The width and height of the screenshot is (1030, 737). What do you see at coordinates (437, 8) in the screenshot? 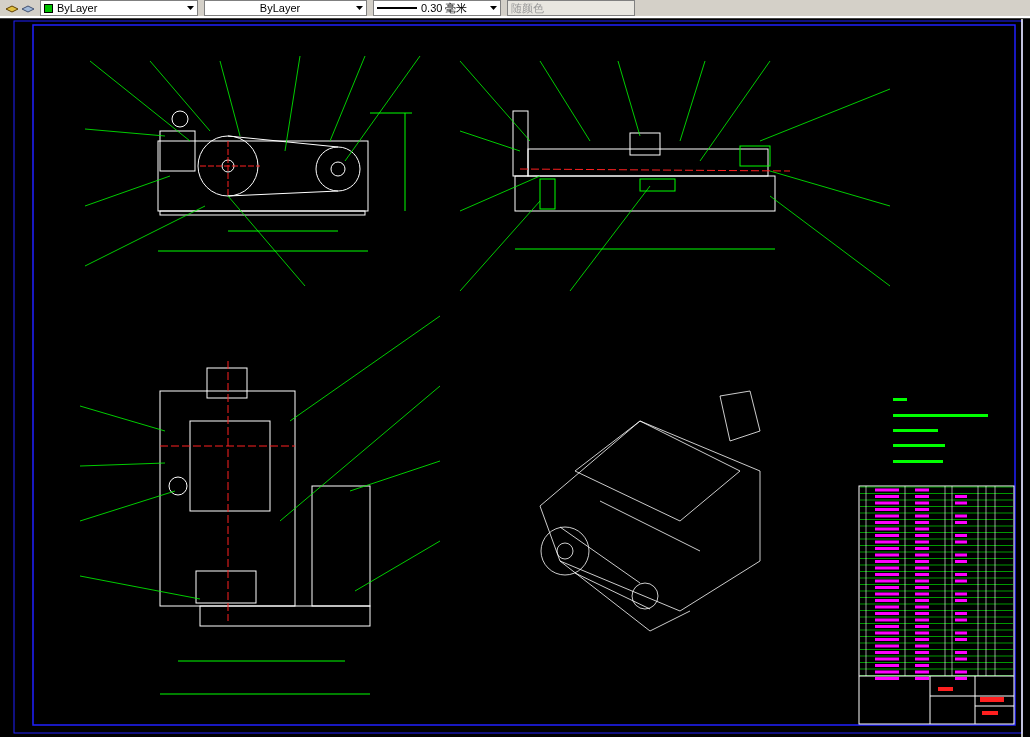
I see `lineweight-combo: 0.30 毫米` at bounding box center [437, 8].